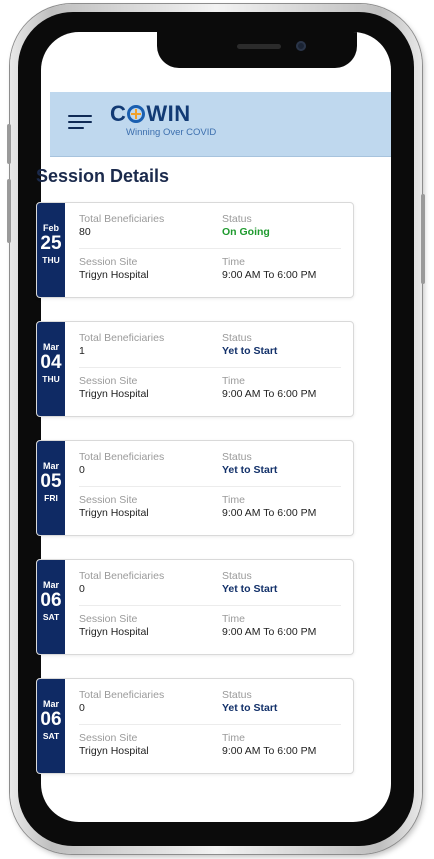 This screenshot has width=434, height=859. Describe the element at coordinates (121, 345) in the screenshot. I see `total-beneficiaries: Total Beneficiaries 1` at that location.